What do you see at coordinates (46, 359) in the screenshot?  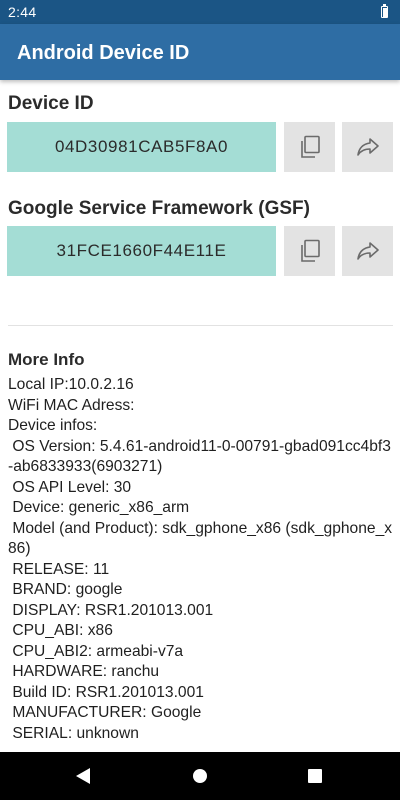 I see `more-info-title: More Info` at bounding box center [46, 359].